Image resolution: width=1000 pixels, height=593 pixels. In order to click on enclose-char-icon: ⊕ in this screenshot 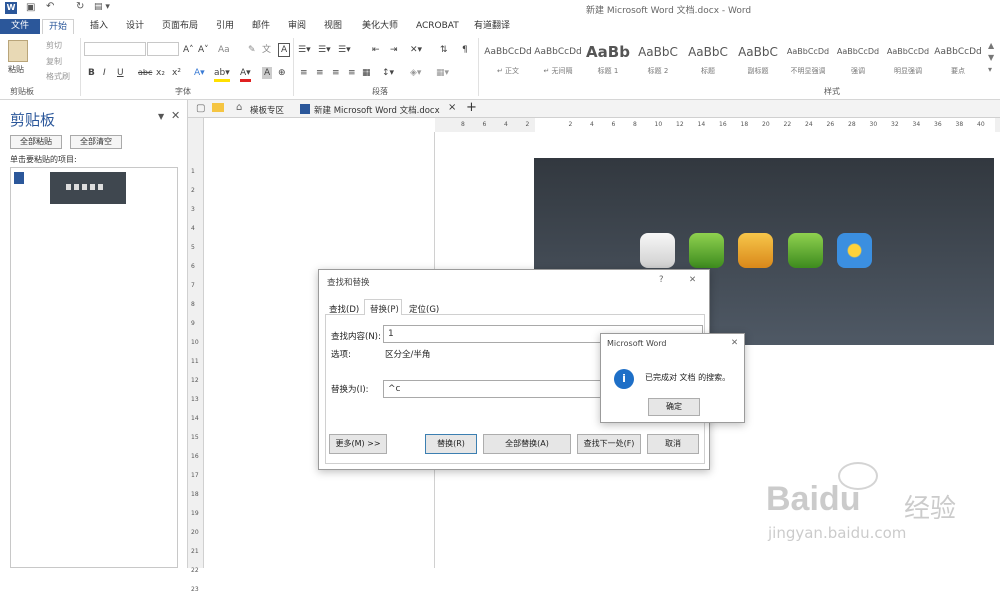, I will do `click(282, 73)`.